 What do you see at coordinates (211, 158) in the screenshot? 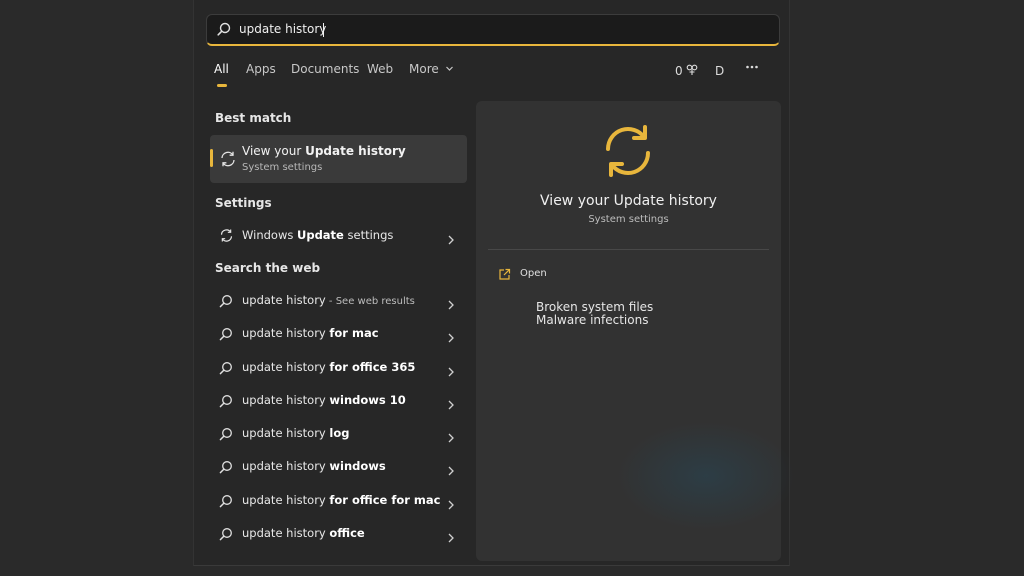
I see `selection-indicator` at bounding box center [211, 158].